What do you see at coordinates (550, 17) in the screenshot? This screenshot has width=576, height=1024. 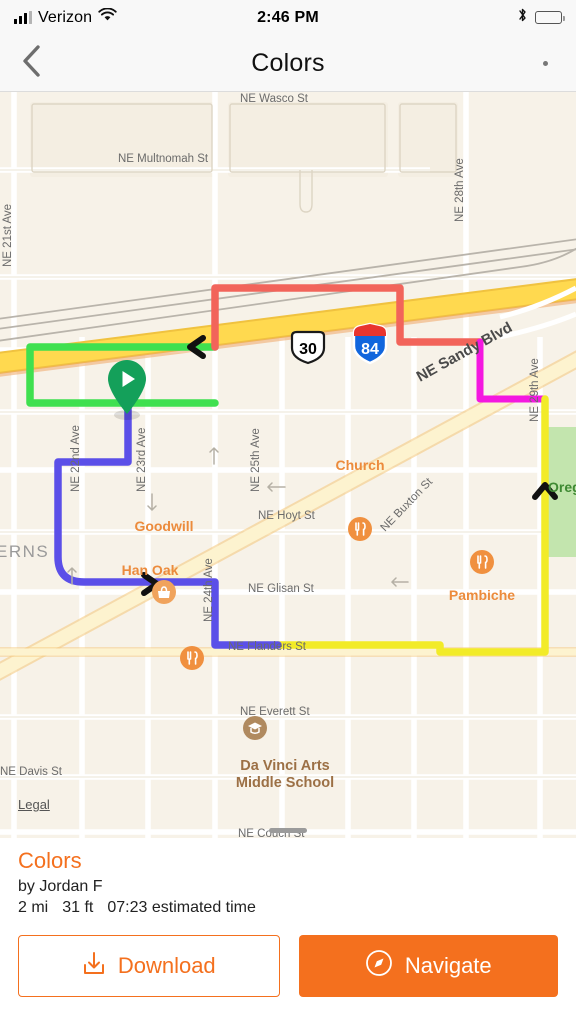 I see `battery-icon` at bounding box center [550, 17].